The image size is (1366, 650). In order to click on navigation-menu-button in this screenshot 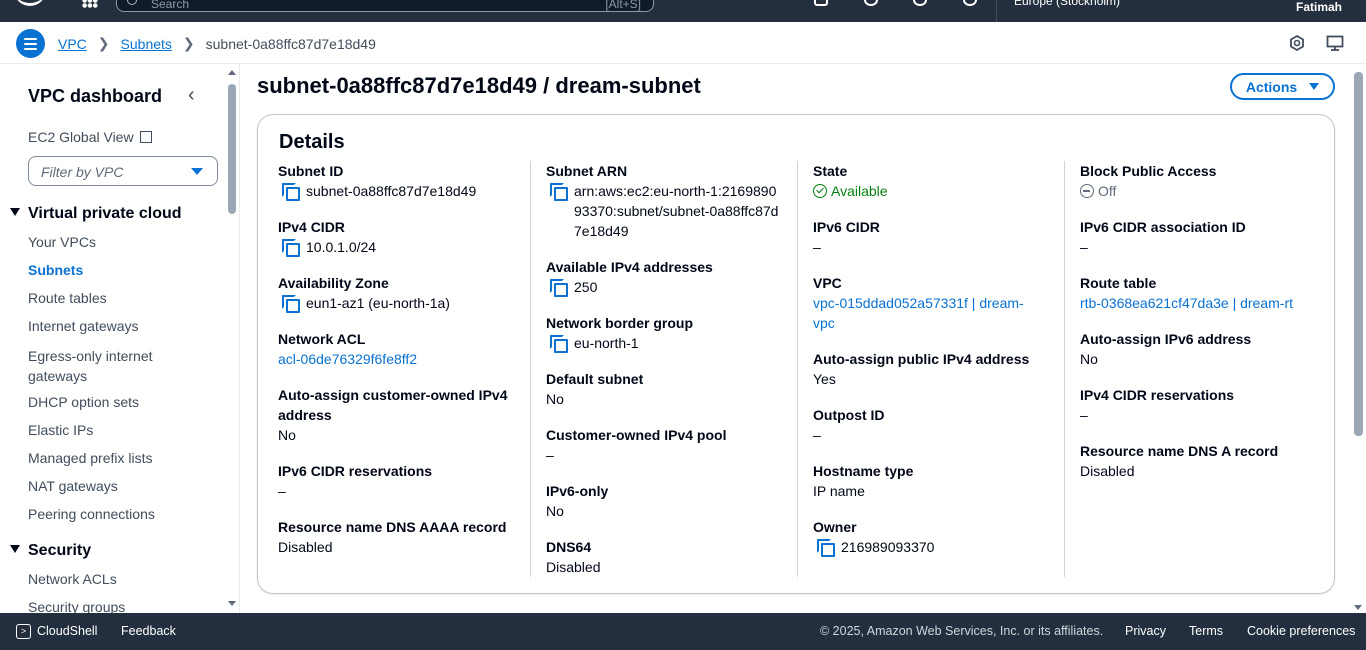, I will do `click(30, 43)`.